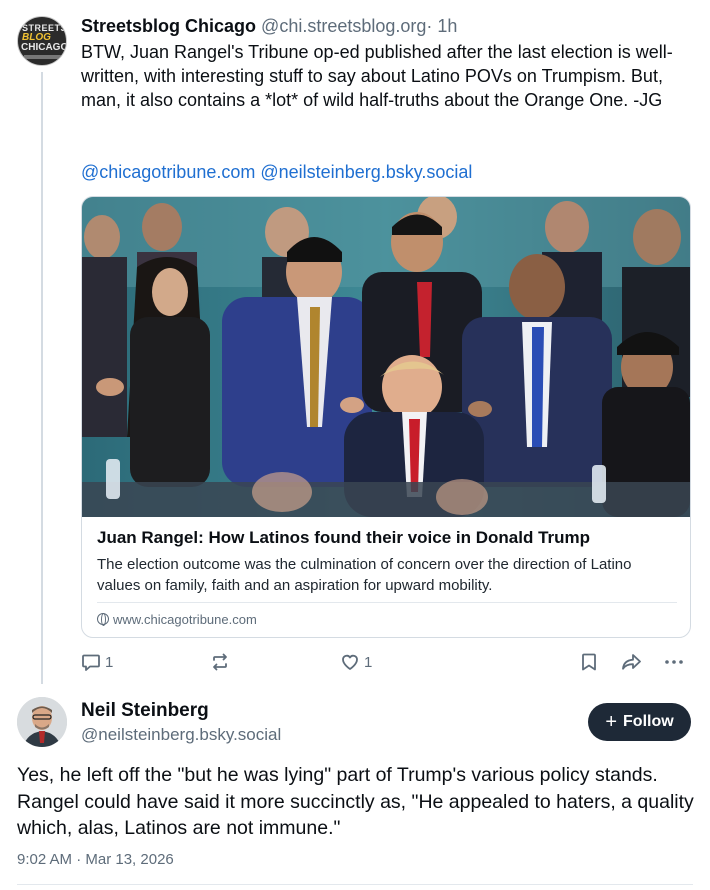  I want to click on reply-button: 1, so click(97, 662).